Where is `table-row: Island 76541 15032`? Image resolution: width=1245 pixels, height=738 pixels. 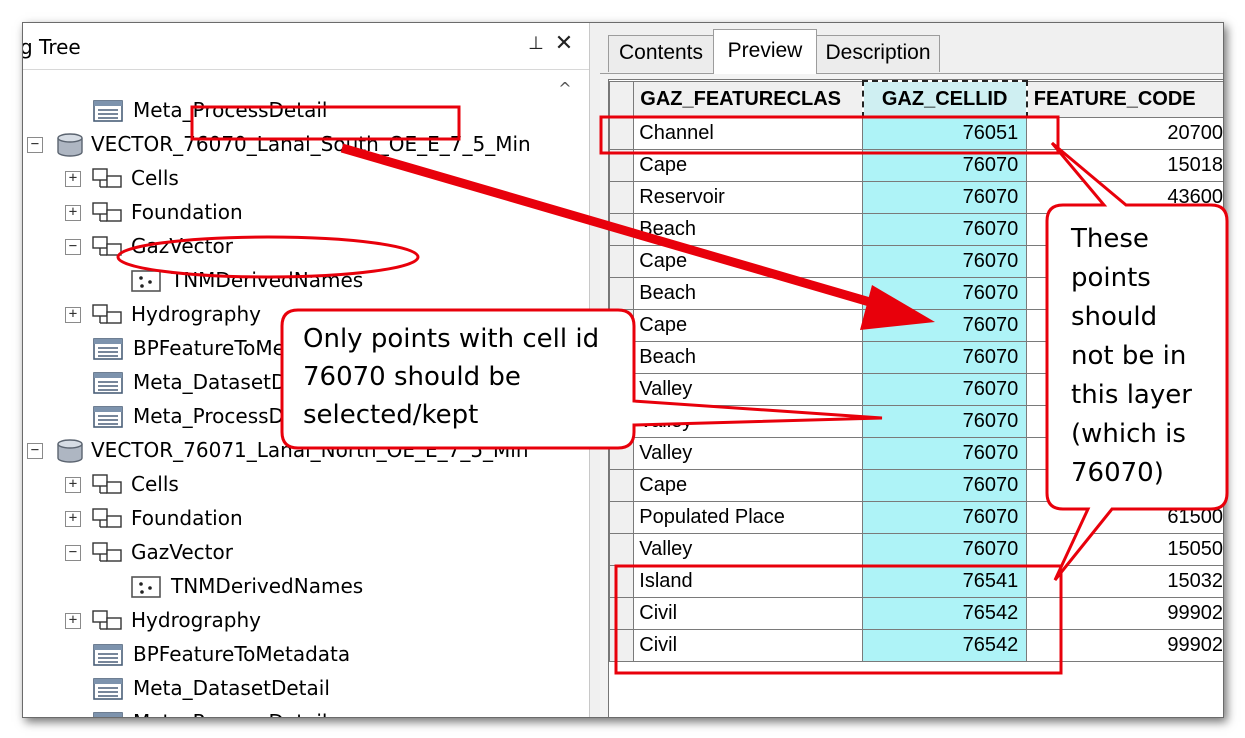
table-row: Island 76541 15032 is located at coordinates (916, 581).